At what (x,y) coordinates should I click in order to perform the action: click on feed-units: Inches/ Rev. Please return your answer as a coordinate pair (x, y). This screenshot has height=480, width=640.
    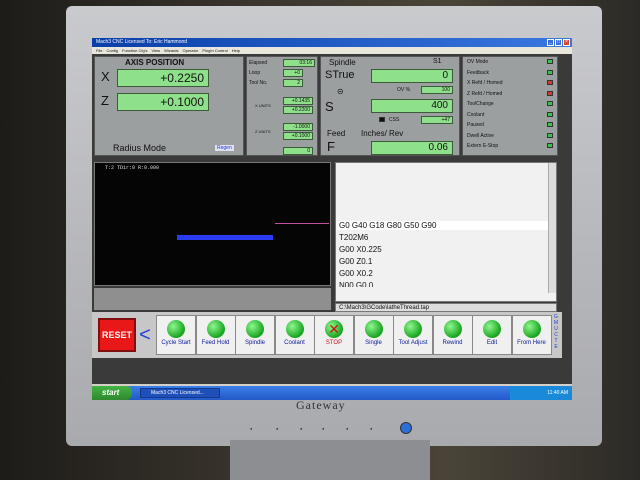
    Looking at the image, I should click on (382, 133).